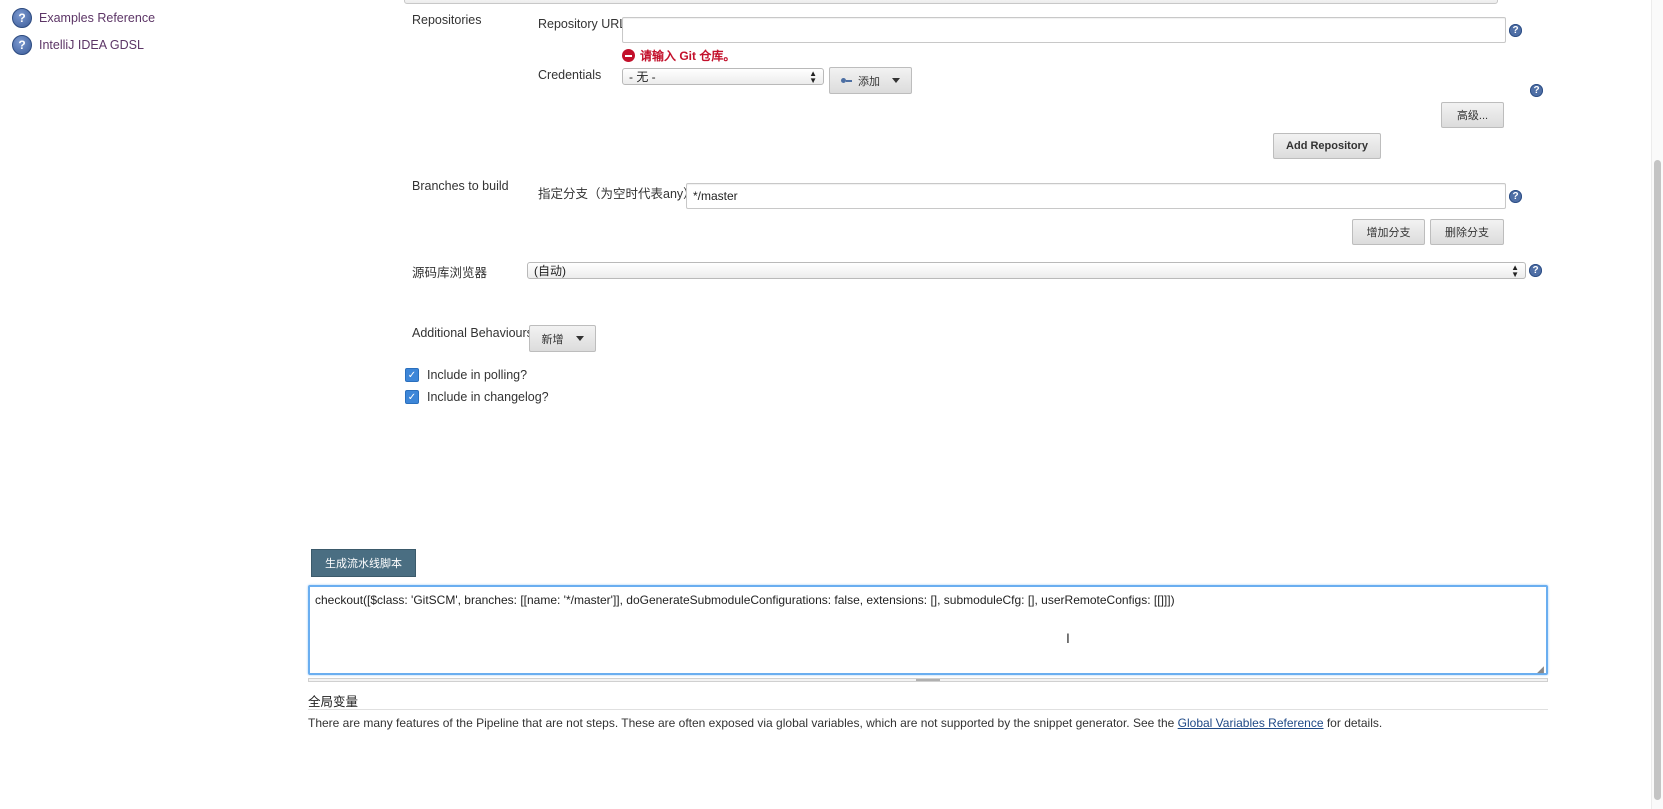 The width and height of the screenshot is (1663, 809). Describe the element at coordinates (846, 80) in the screenshot. I see `key-icon` at that location.